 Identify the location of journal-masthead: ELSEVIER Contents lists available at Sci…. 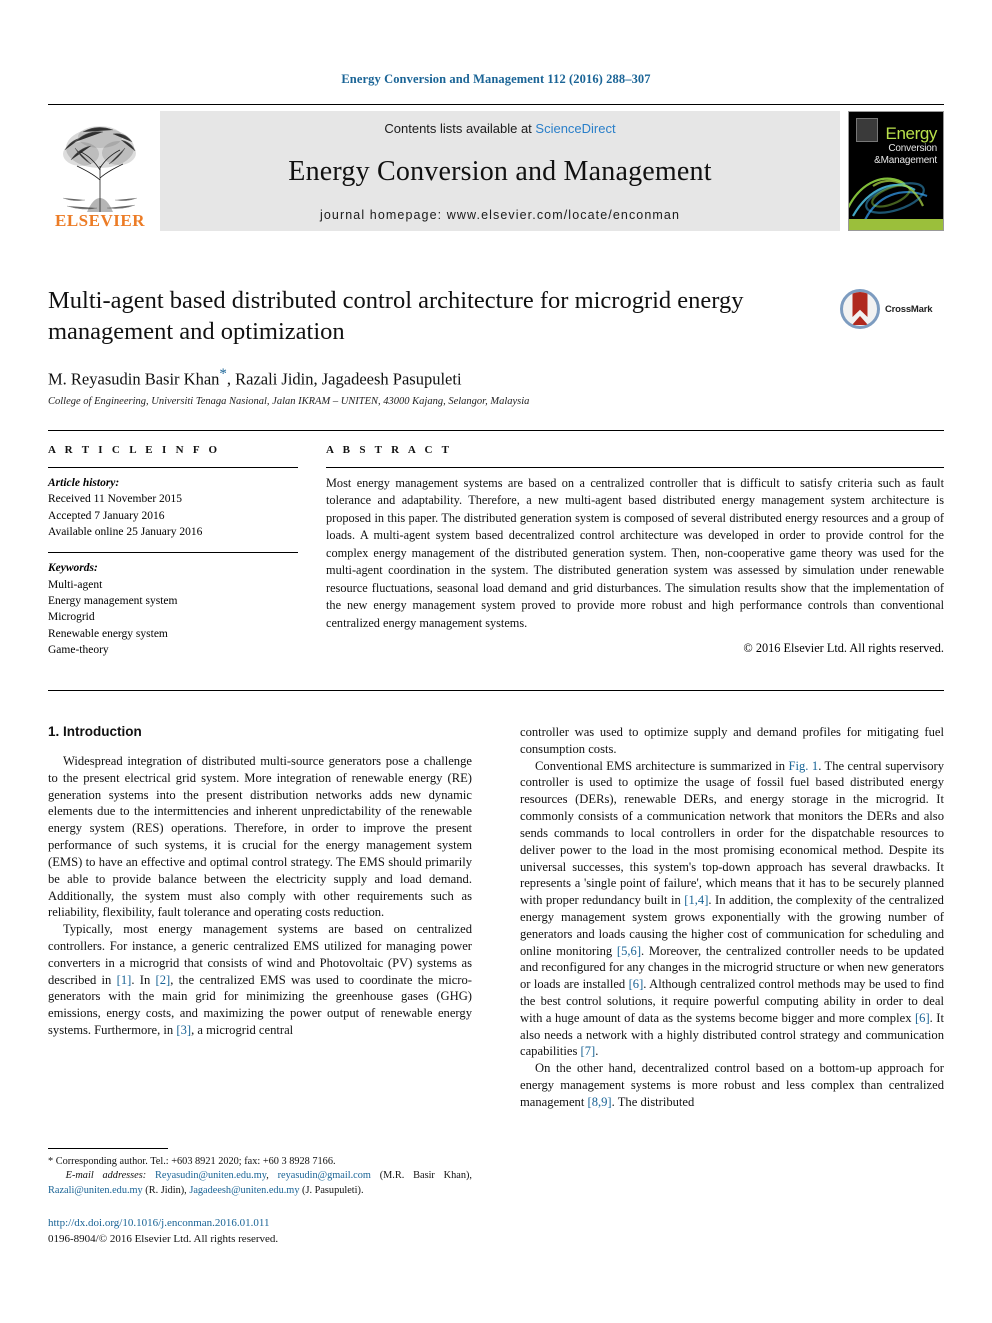
(496, 168).